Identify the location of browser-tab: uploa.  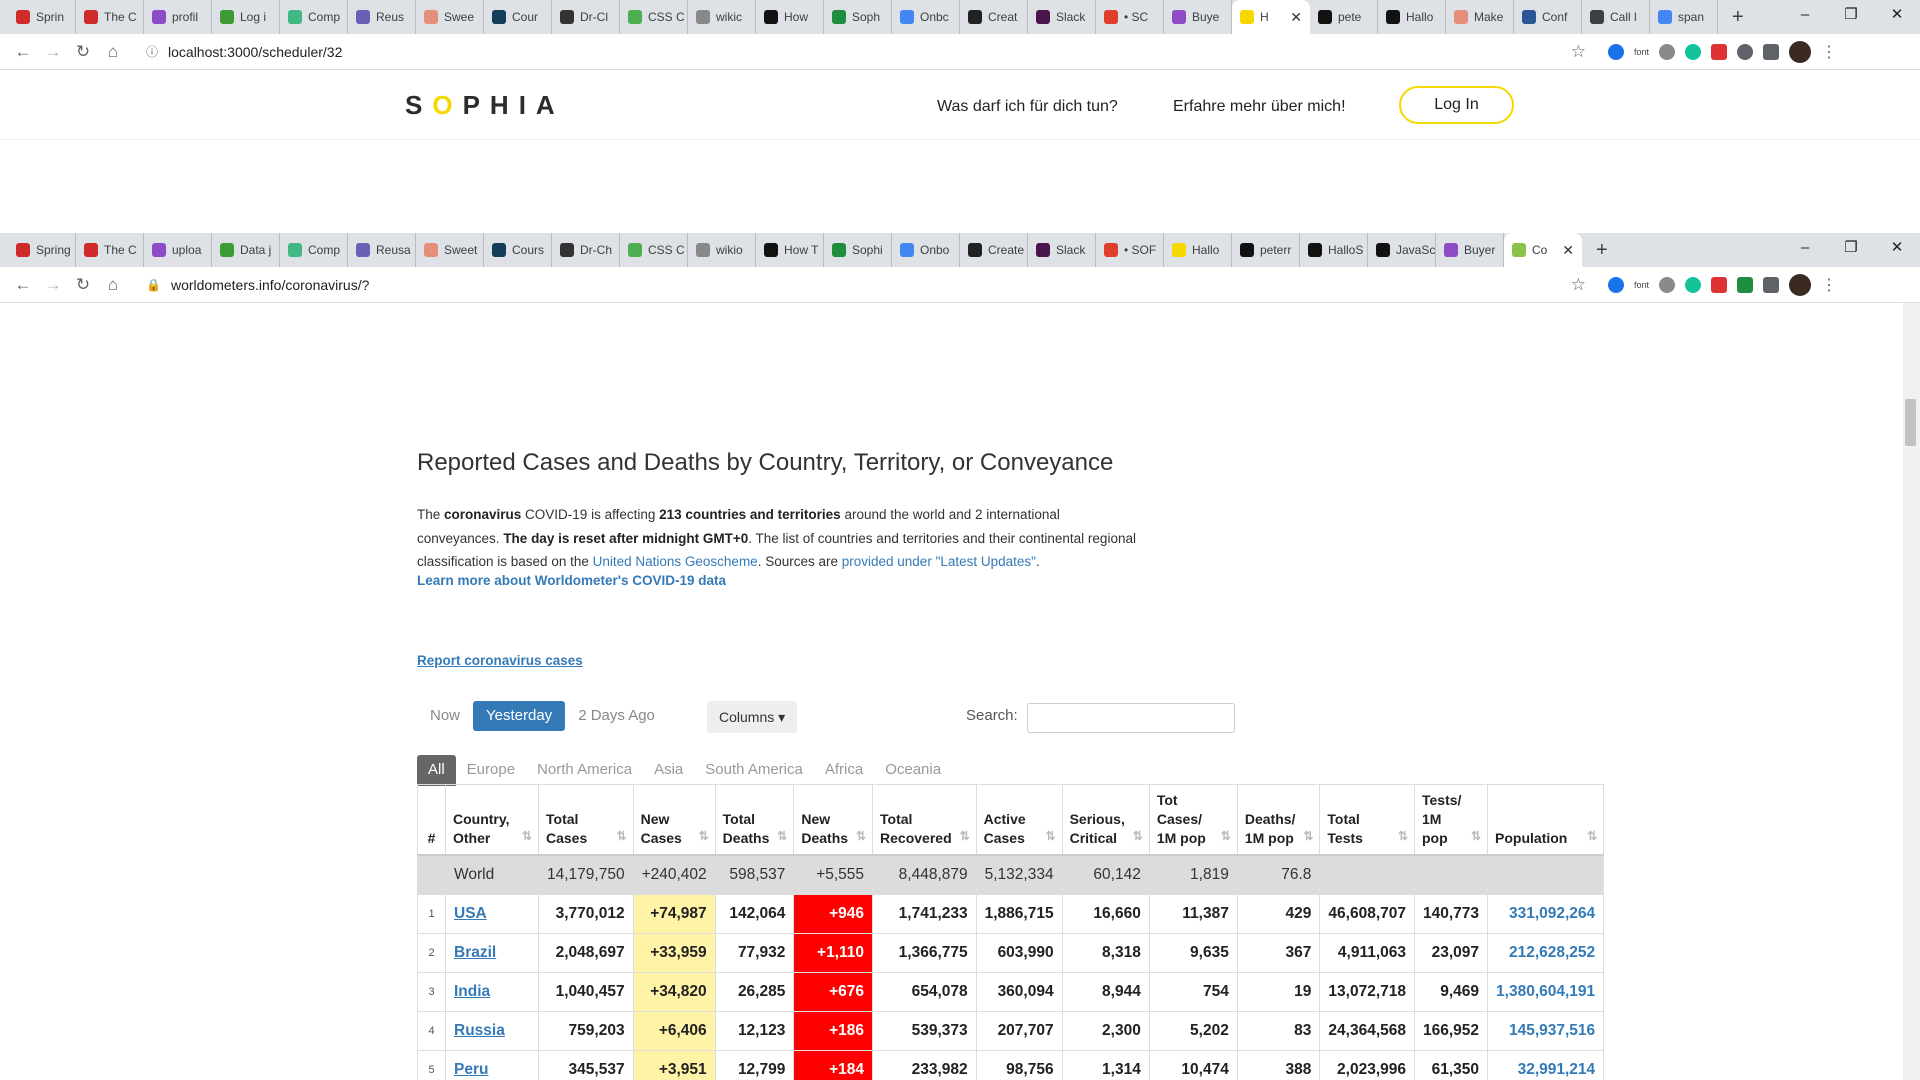
(178, 250).